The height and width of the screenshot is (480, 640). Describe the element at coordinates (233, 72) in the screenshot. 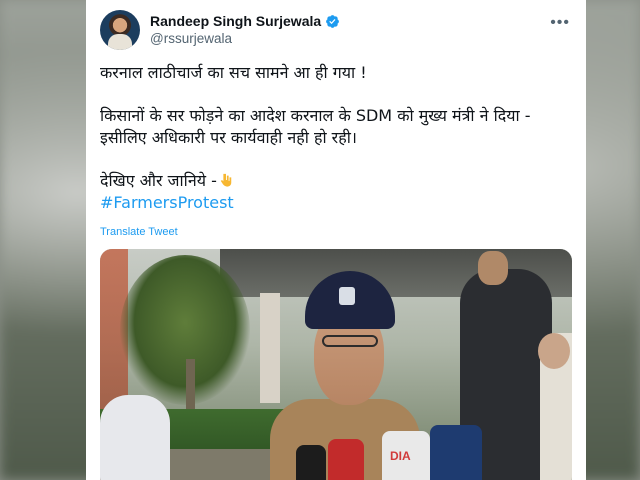

I see `tweet-line-1: करनाल लाठीचार्ज का सच सामने आ ही गया !` at that location.